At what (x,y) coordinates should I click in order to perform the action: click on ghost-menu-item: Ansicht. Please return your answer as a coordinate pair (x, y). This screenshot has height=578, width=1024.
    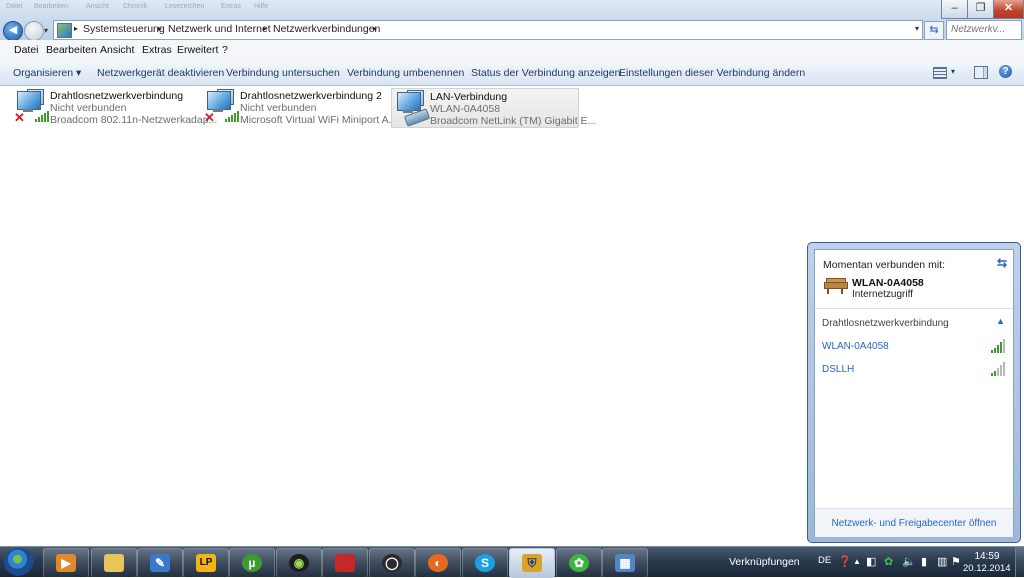
    Looking at the image, I should click on (97, 6).